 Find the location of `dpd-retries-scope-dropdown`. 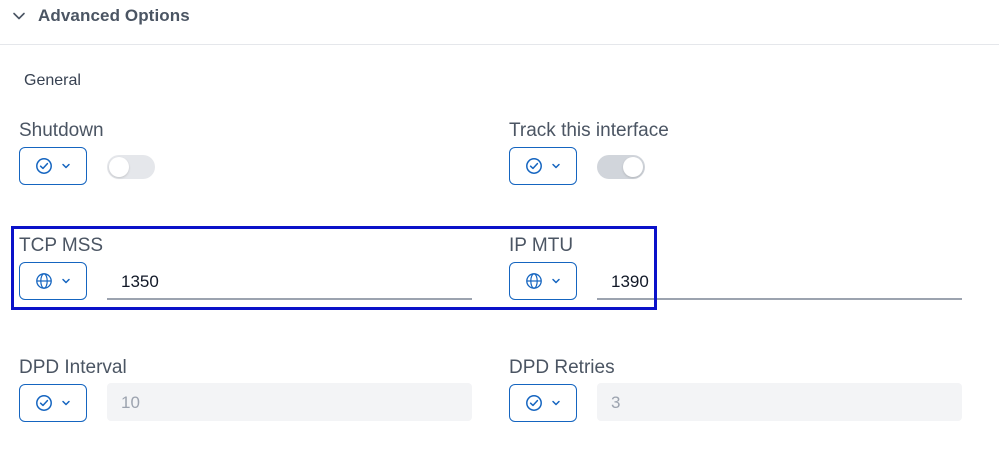

dpd-retries-scope-dropdown is located at coordinates (543, 403).